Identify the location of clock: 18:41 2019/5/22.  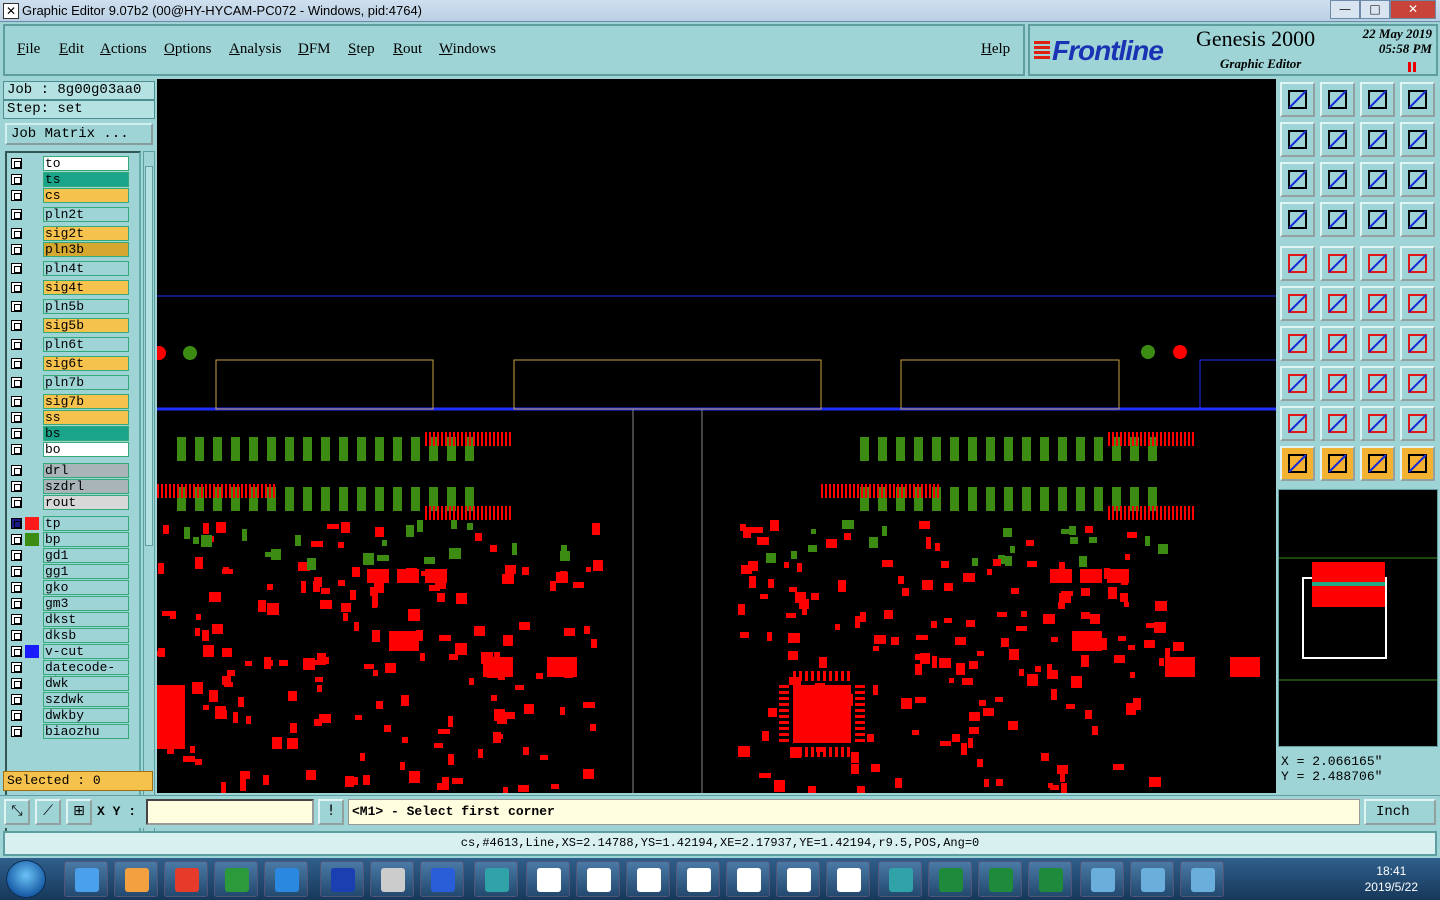
(1391, 879).